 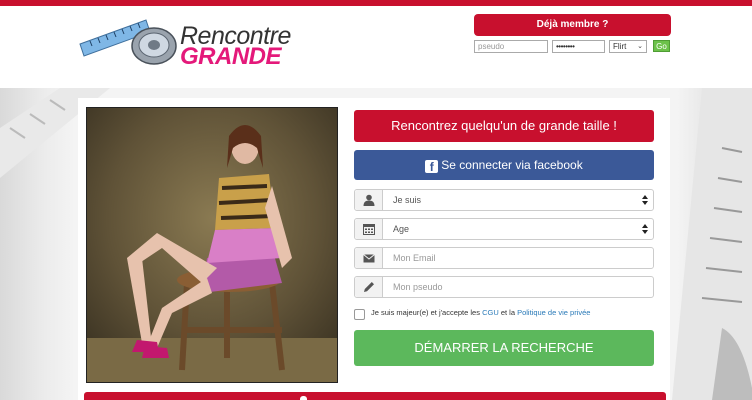 What do you see at coordinates (490, 312) in the screenshot?
I see `cgu-link: CGU` at bounding box center [490, 312].